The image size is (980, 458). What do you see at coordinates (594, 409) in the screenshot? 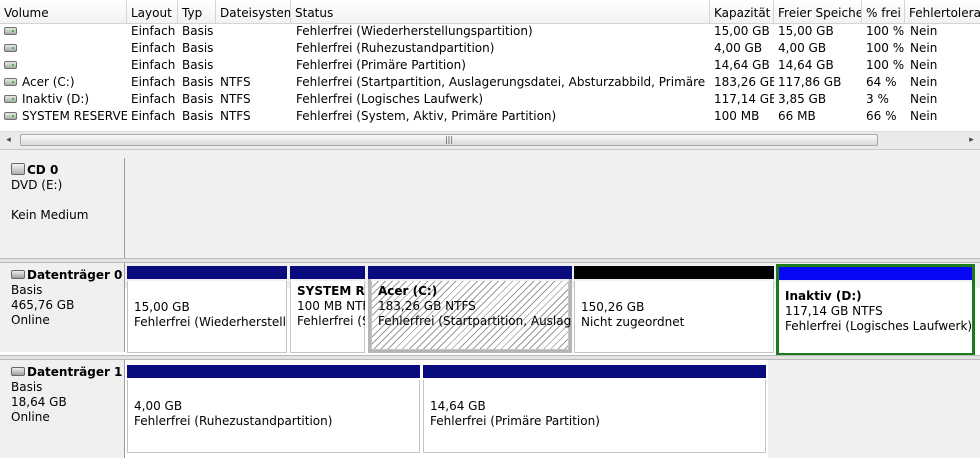
I see `partition-primary-14gb: 14,64 GB Fehlerfrei (Primäre Partition)` at bounding box center [594, 409].